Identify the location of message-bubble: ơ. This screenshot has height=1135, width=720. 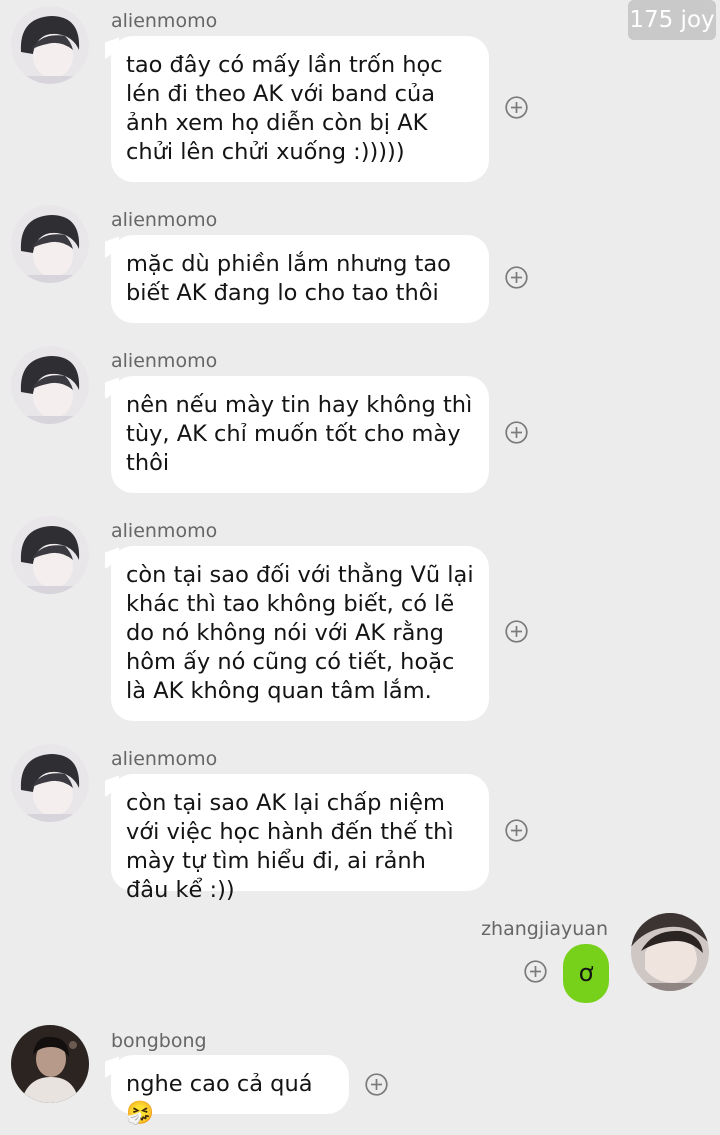
(586, 973).